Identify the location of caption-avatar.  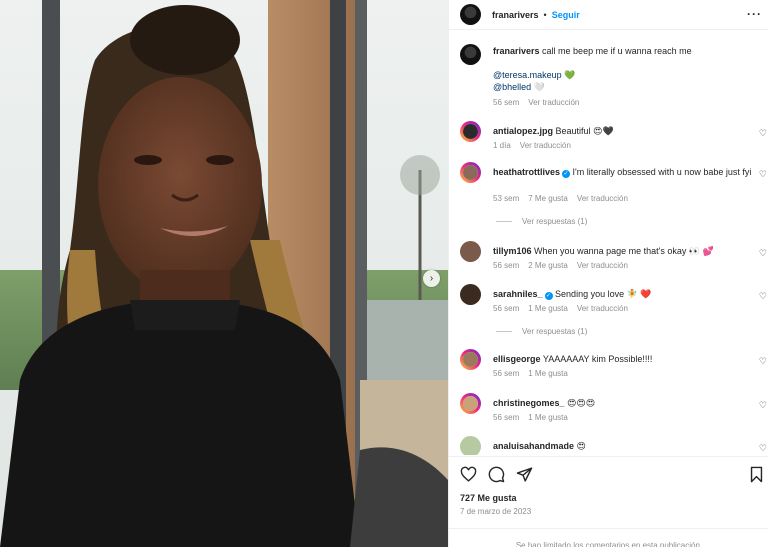
(470, 54).